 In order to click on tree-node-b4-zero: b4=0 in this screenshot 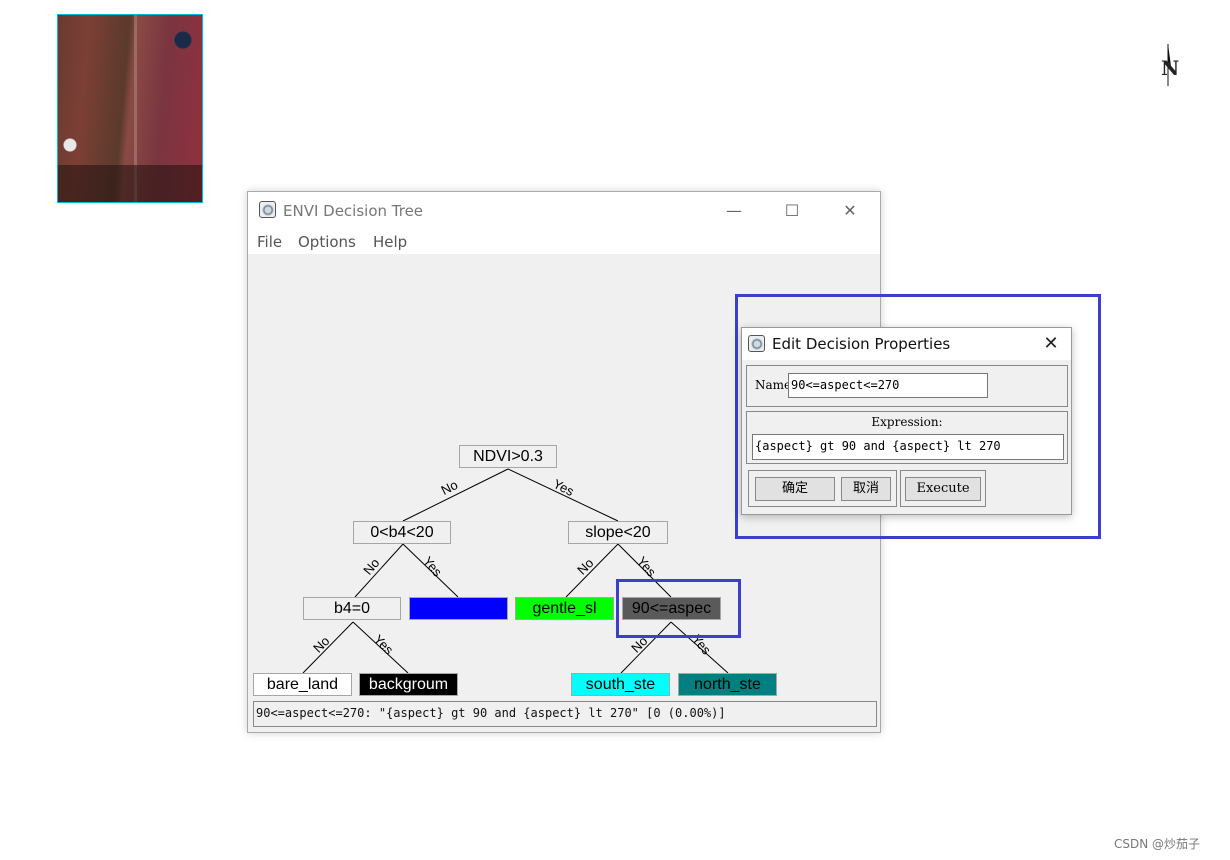, I will do `click(352, 608)`.